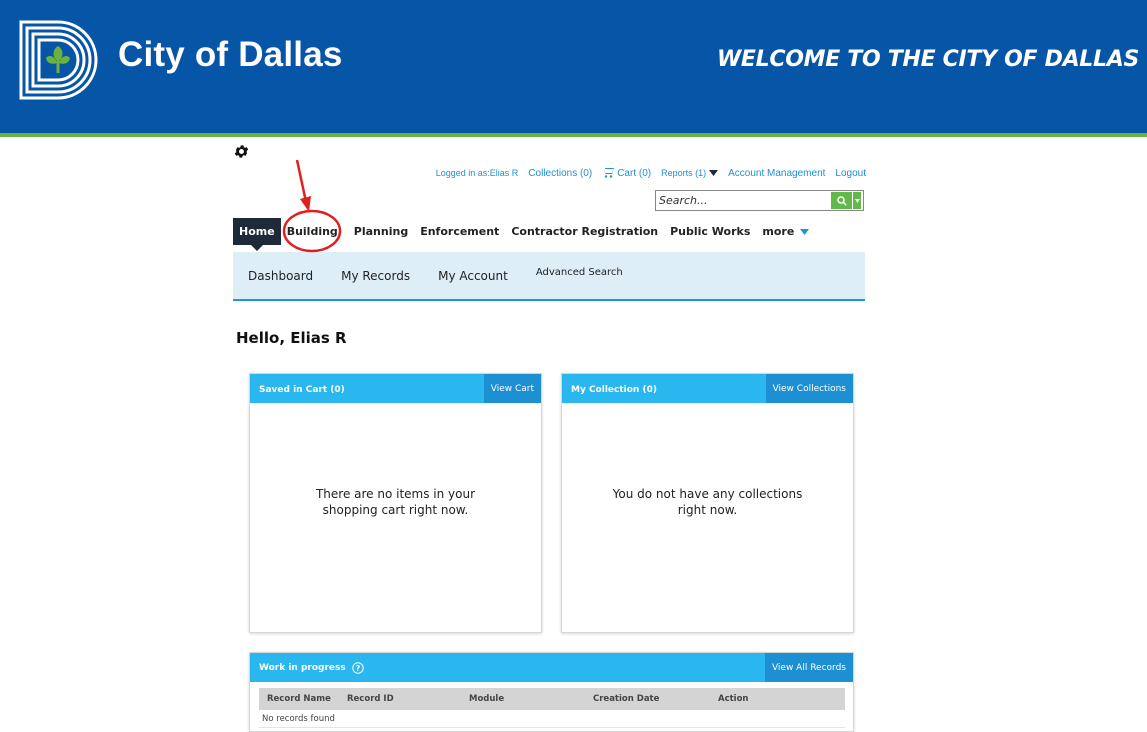 This screenshot has height=732, width=1147. I want to click on city-logo-icon, so click(59, 60).